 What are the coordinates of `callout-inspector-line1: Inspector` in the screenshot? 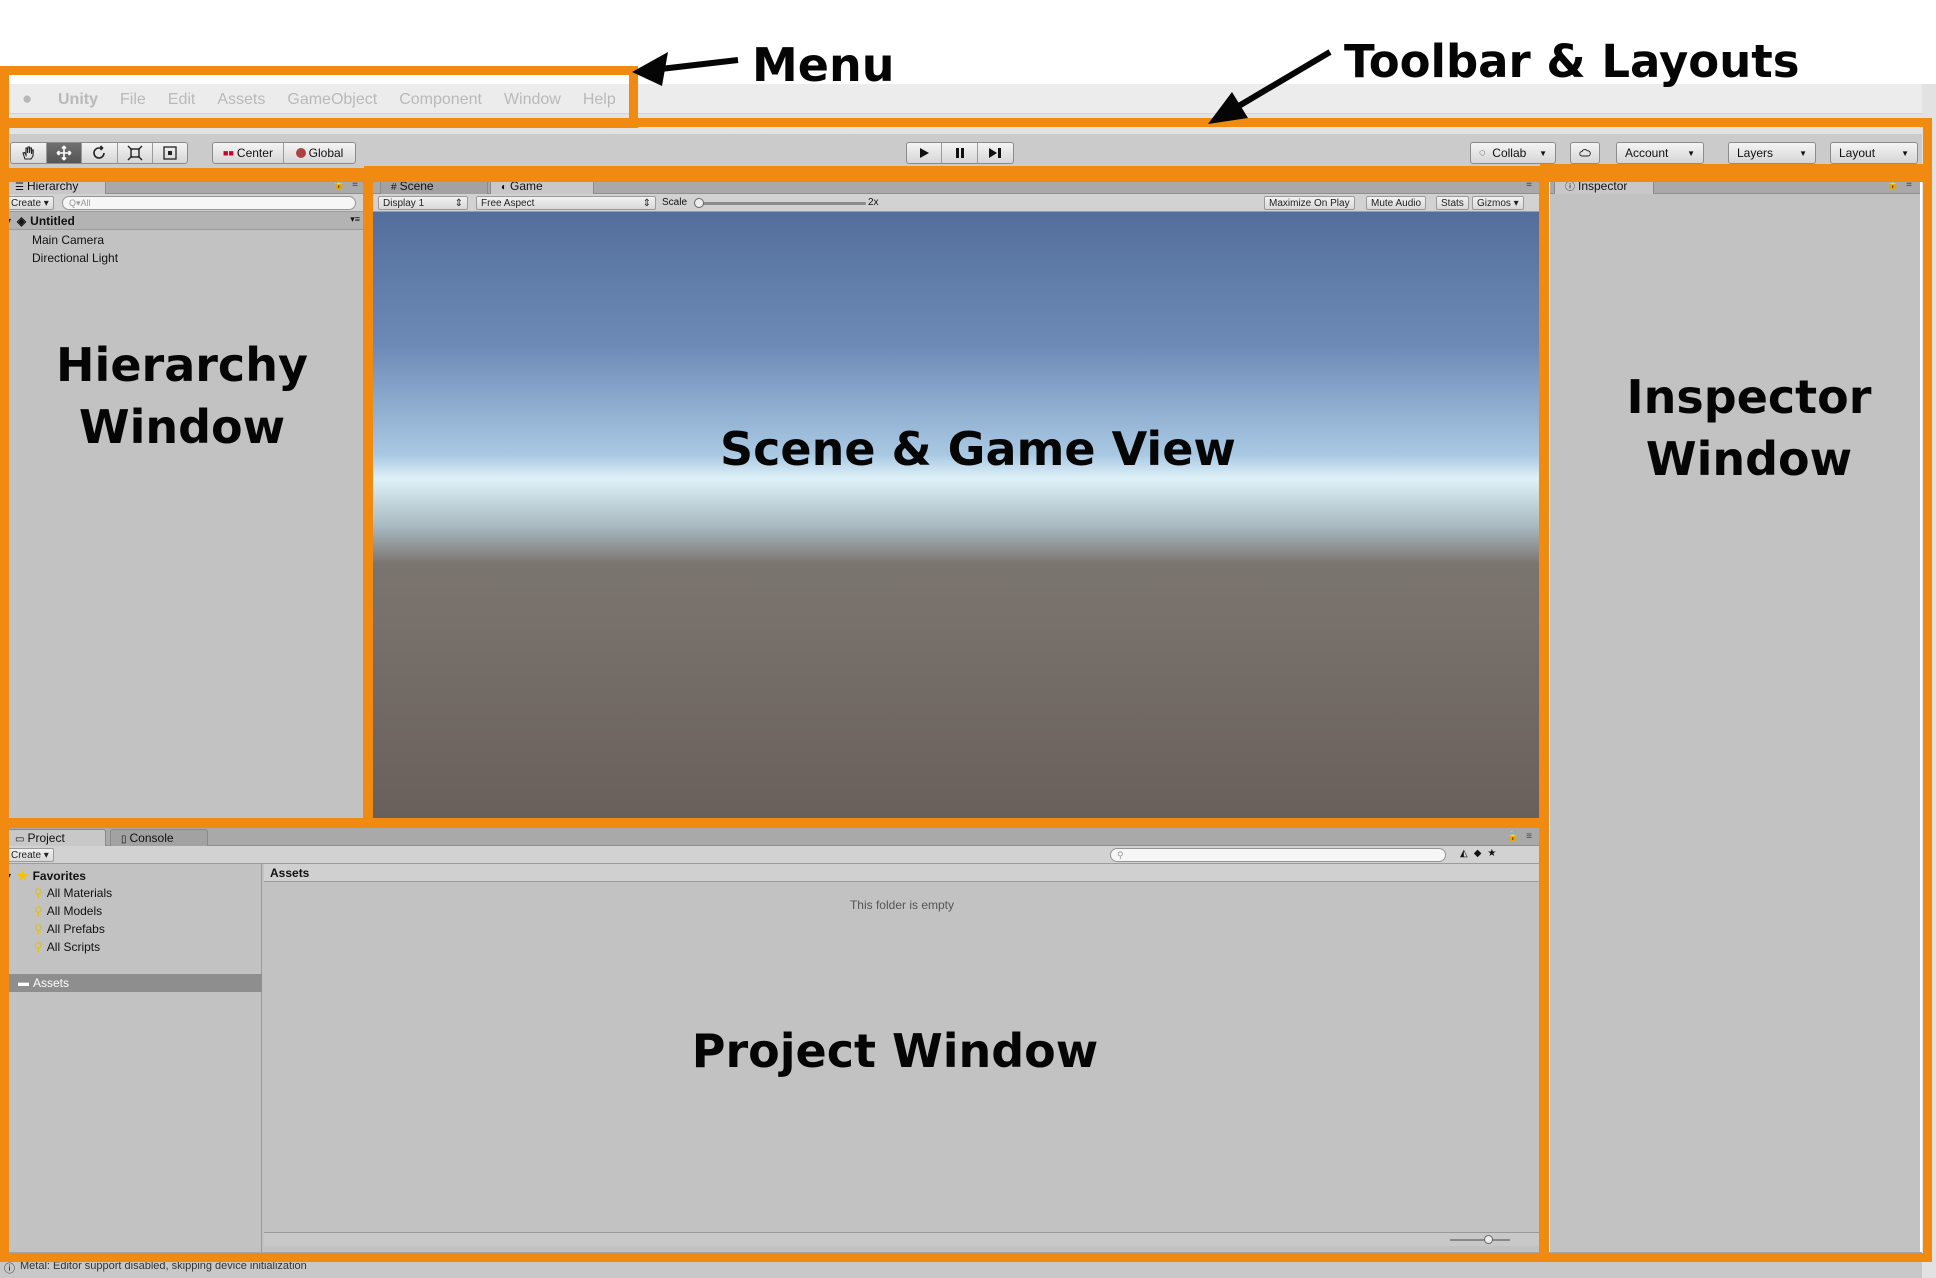 It's located at (1749, 397).